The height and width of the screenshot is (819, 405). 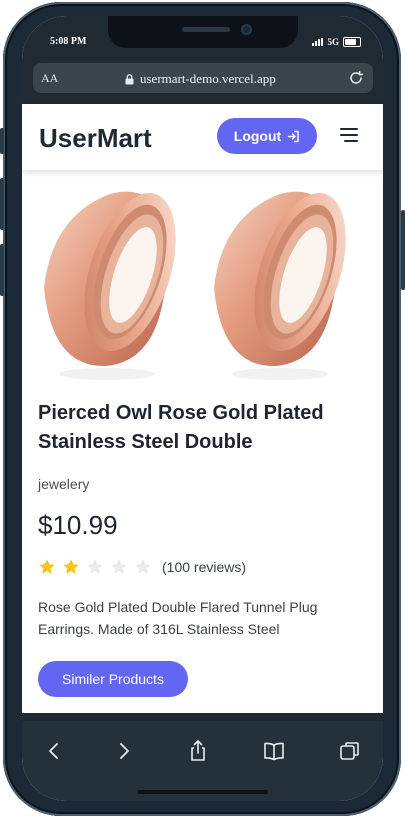 I want to click on back-icon, so click(x=54, y=751).